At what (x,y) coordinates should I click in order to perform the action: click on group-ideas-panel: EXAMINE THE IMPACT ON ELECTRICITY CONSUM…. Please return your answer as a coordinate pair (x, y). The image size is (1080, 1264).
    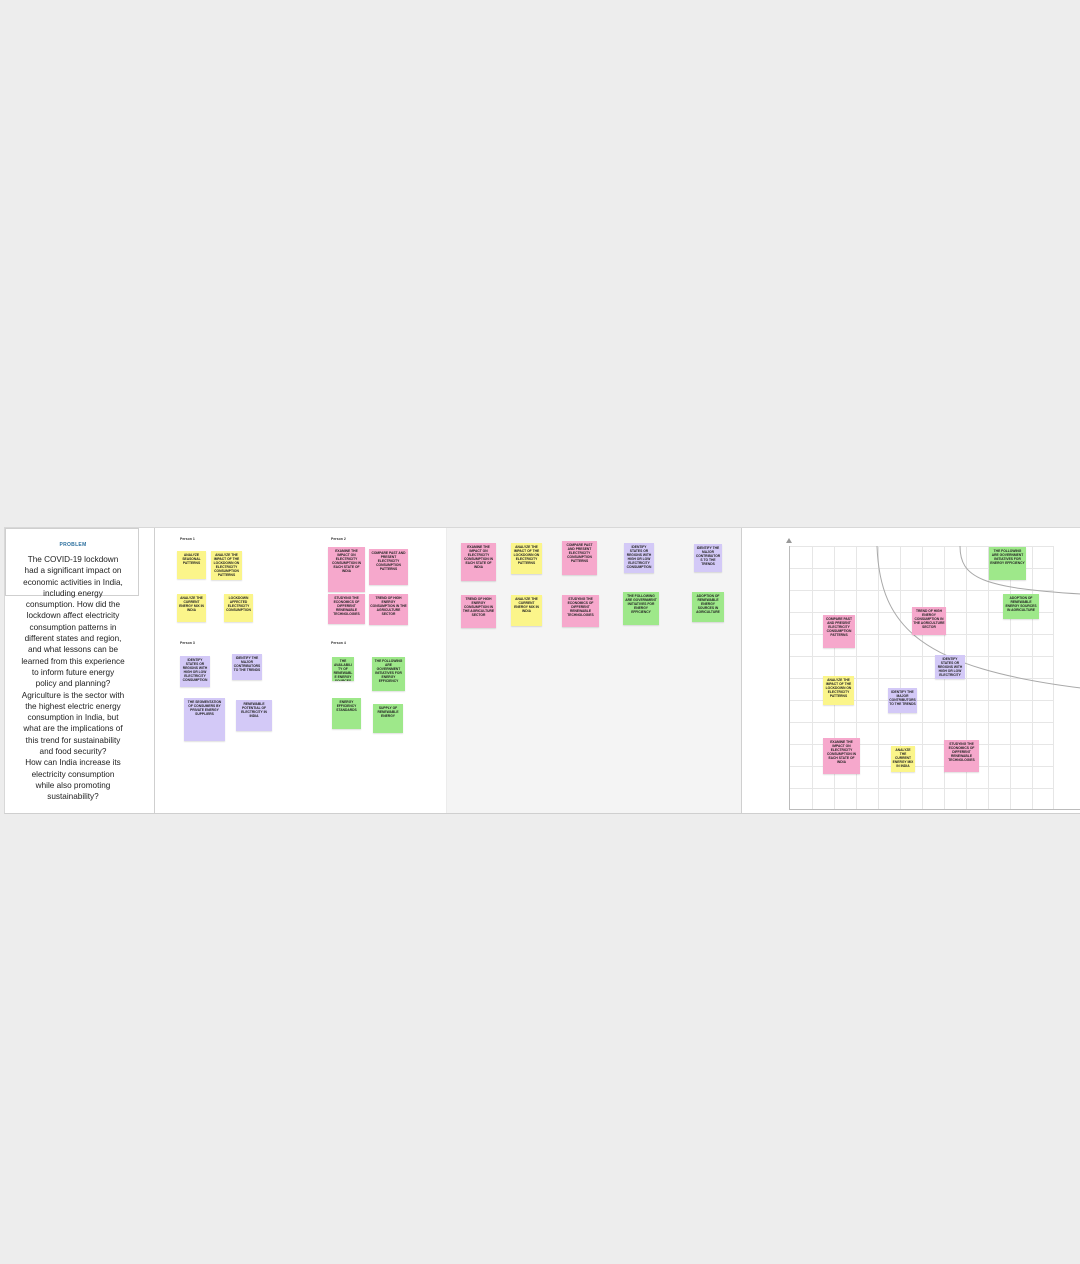
    Looking at the image, I should click on (594, 670).